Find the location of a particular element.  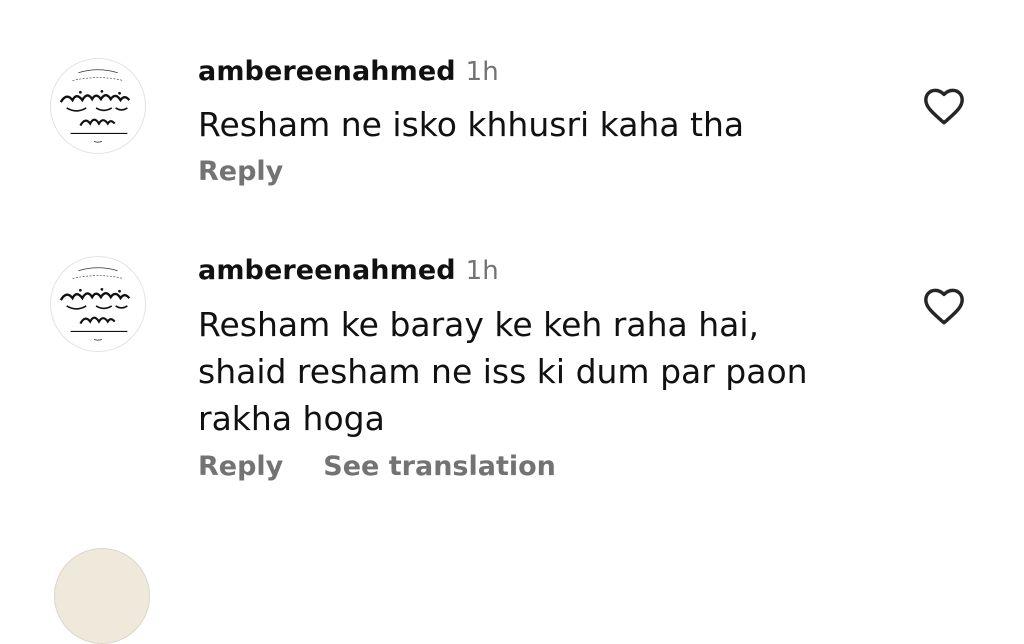

comment-text: Resham ne isko khhusri kaha tha is located at coordinates (548, 124).